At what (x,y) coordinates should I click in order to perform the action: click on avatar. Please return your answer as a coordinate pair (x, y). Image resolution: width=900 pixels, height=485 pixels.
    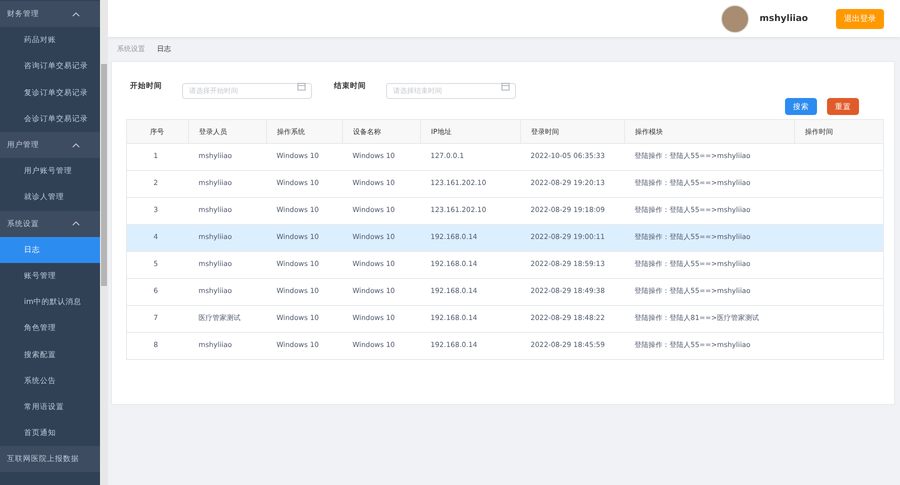
    Looking at the image, I should click on (735, 18).